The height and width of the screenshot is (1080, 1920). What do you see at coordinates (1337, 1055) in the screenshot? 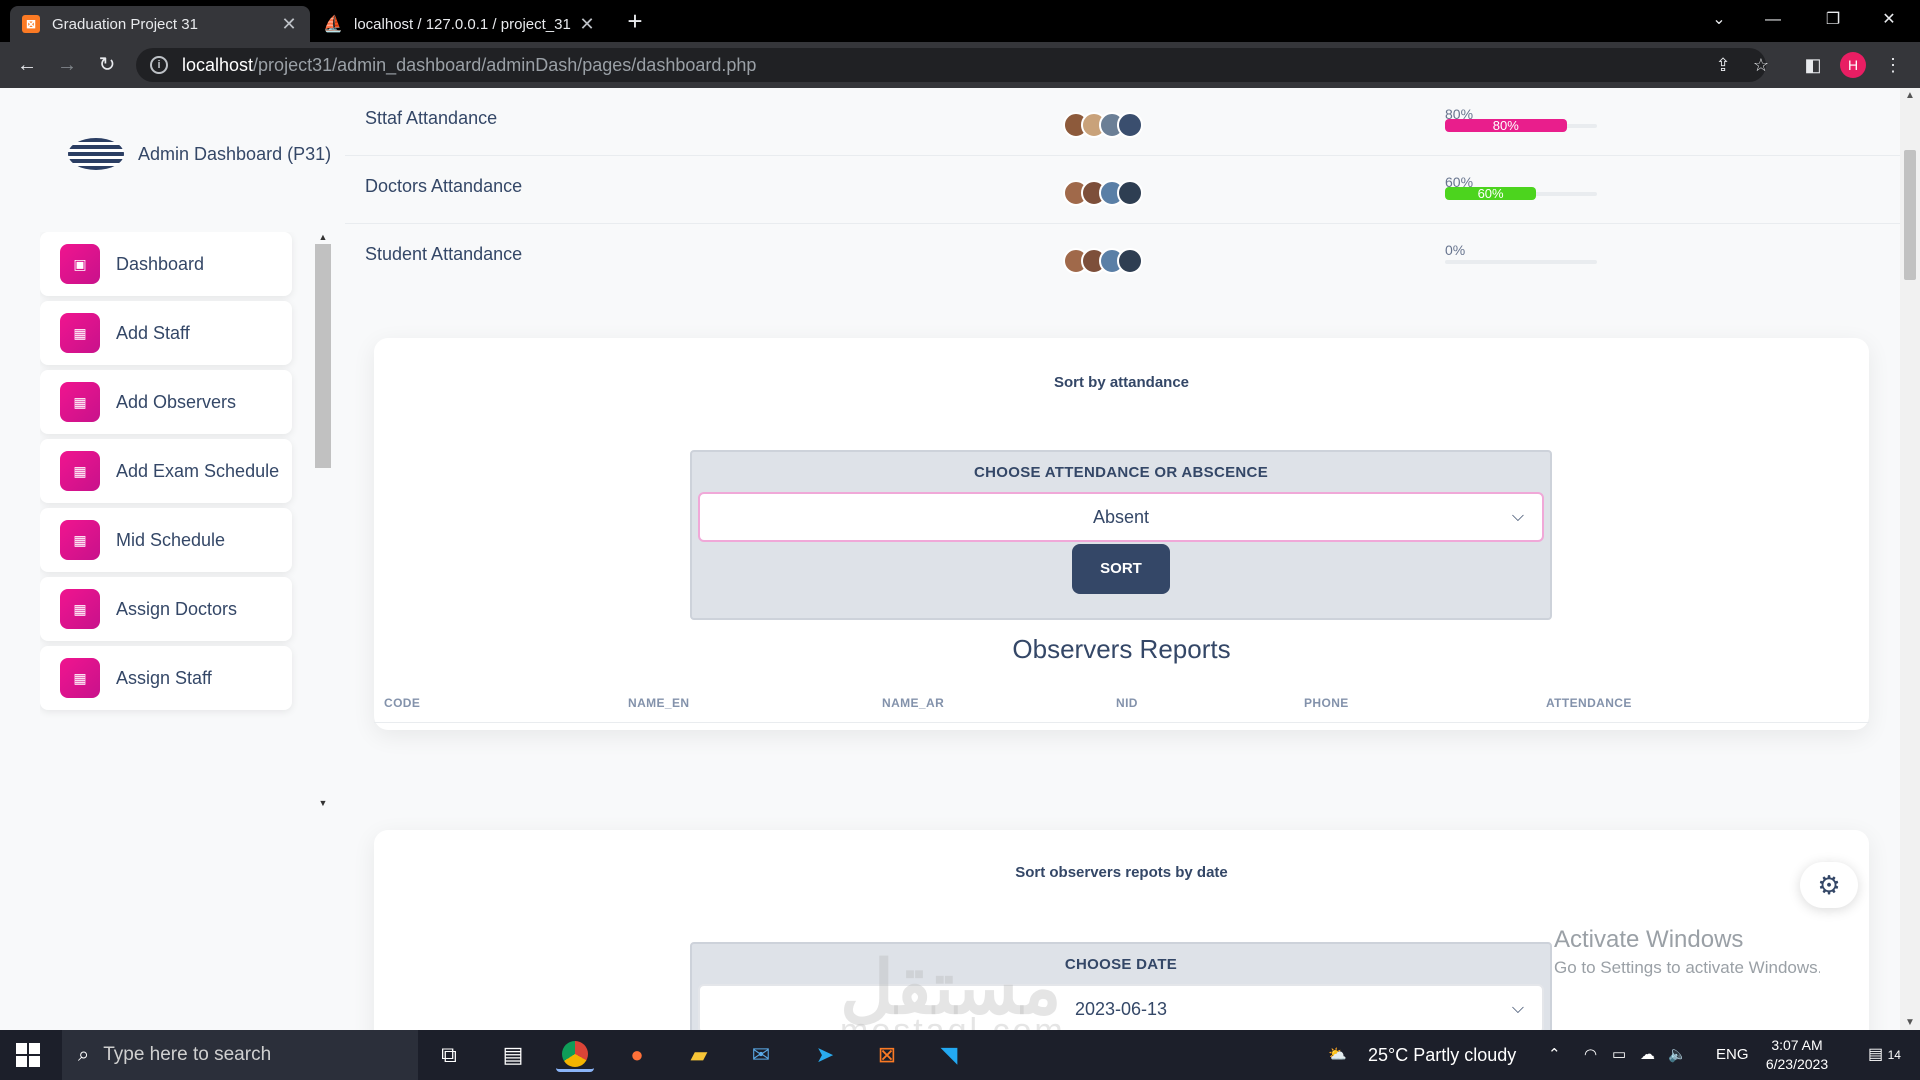
I see `weather-icon: ⛅` at bounding box center [1337, 1055].